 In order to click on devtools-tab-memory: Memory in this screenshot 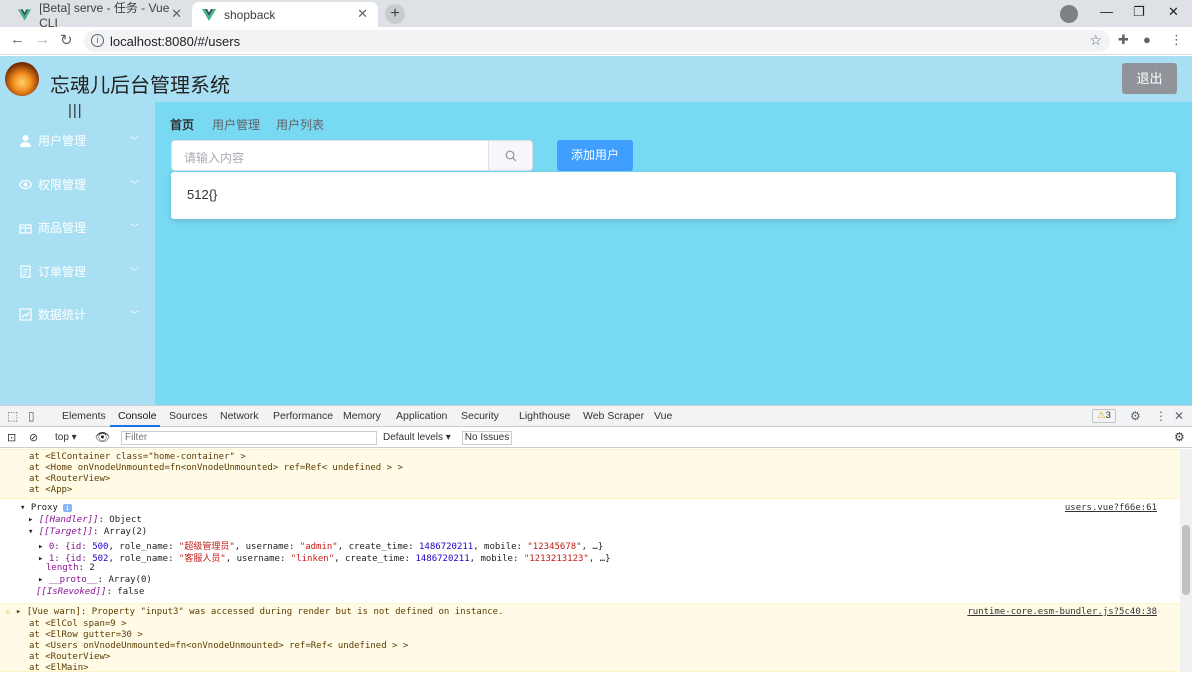, I will do `click(362, 416)`.